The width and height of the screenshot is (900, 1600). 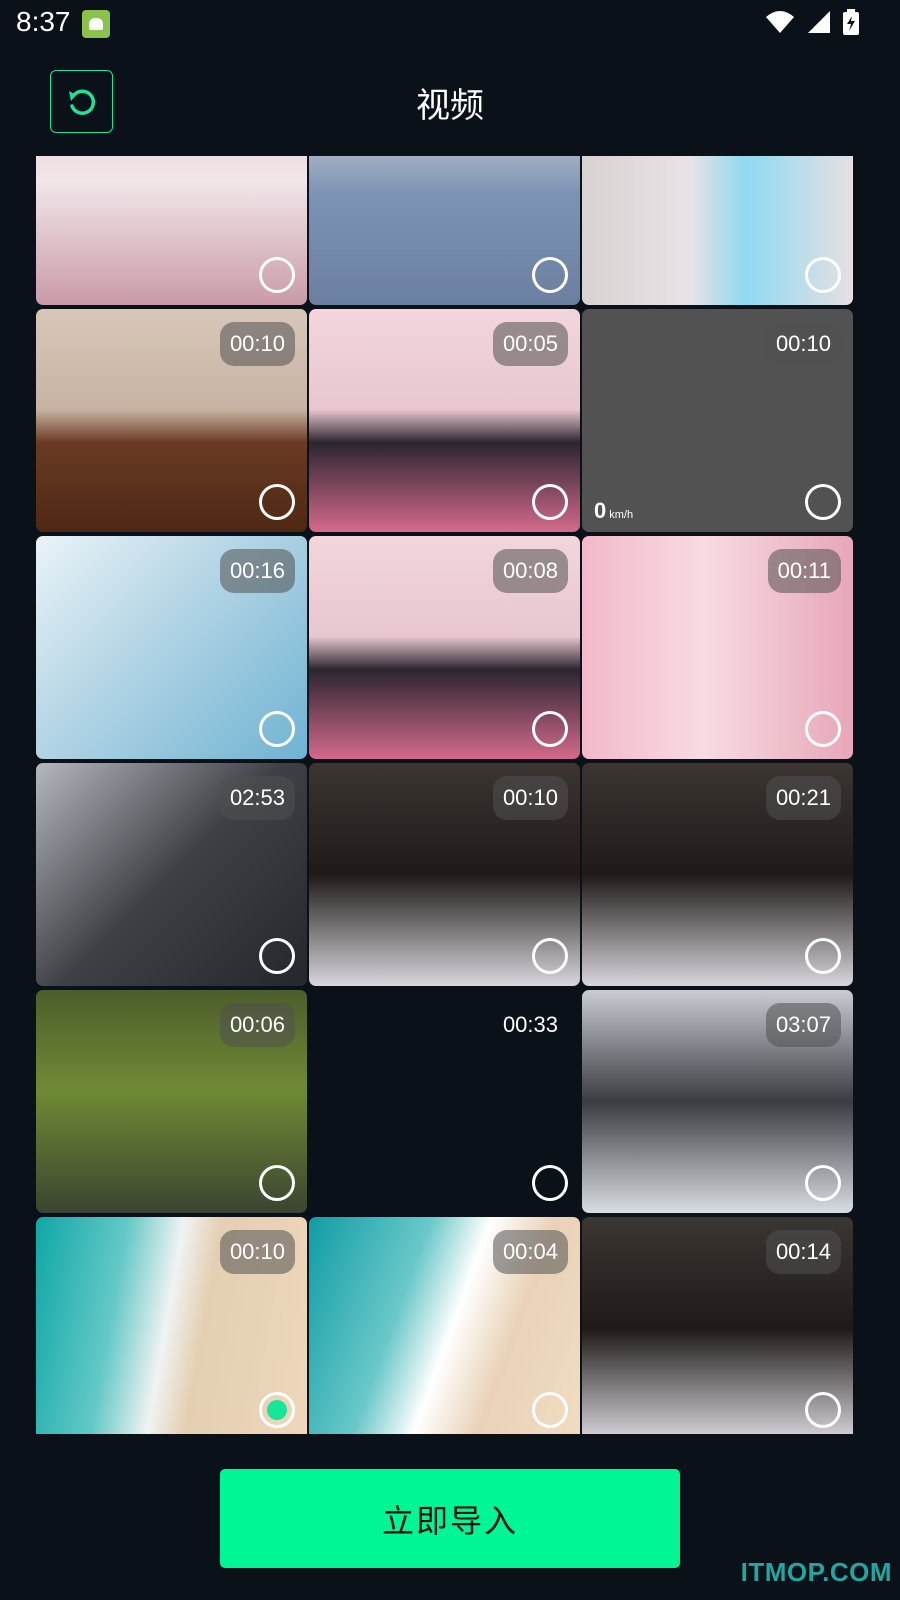 What do you see at coordinates (717, 874) in the screenshot?
I see `video-thumbnail: 00:21` at bounding box center [717, 874].